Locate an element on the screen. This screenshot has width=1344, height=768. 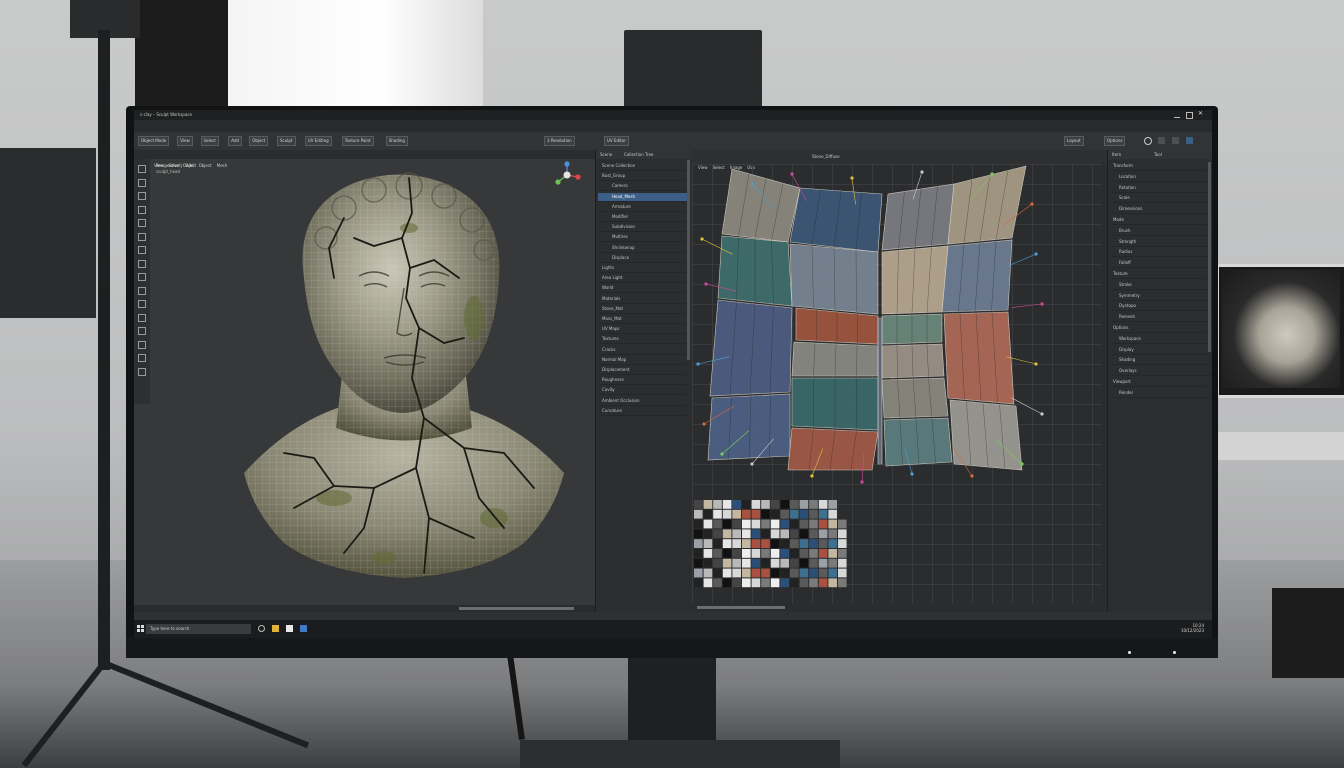
outliner-item: Curvature is located at coordinates (642, 411).